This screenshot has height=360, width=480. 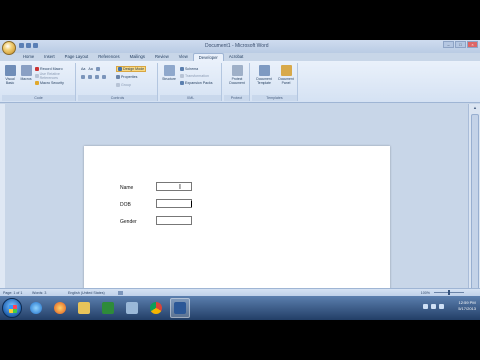 I want to click on control-buttons-row1: Aa Aa, so click(x=90, y=69).